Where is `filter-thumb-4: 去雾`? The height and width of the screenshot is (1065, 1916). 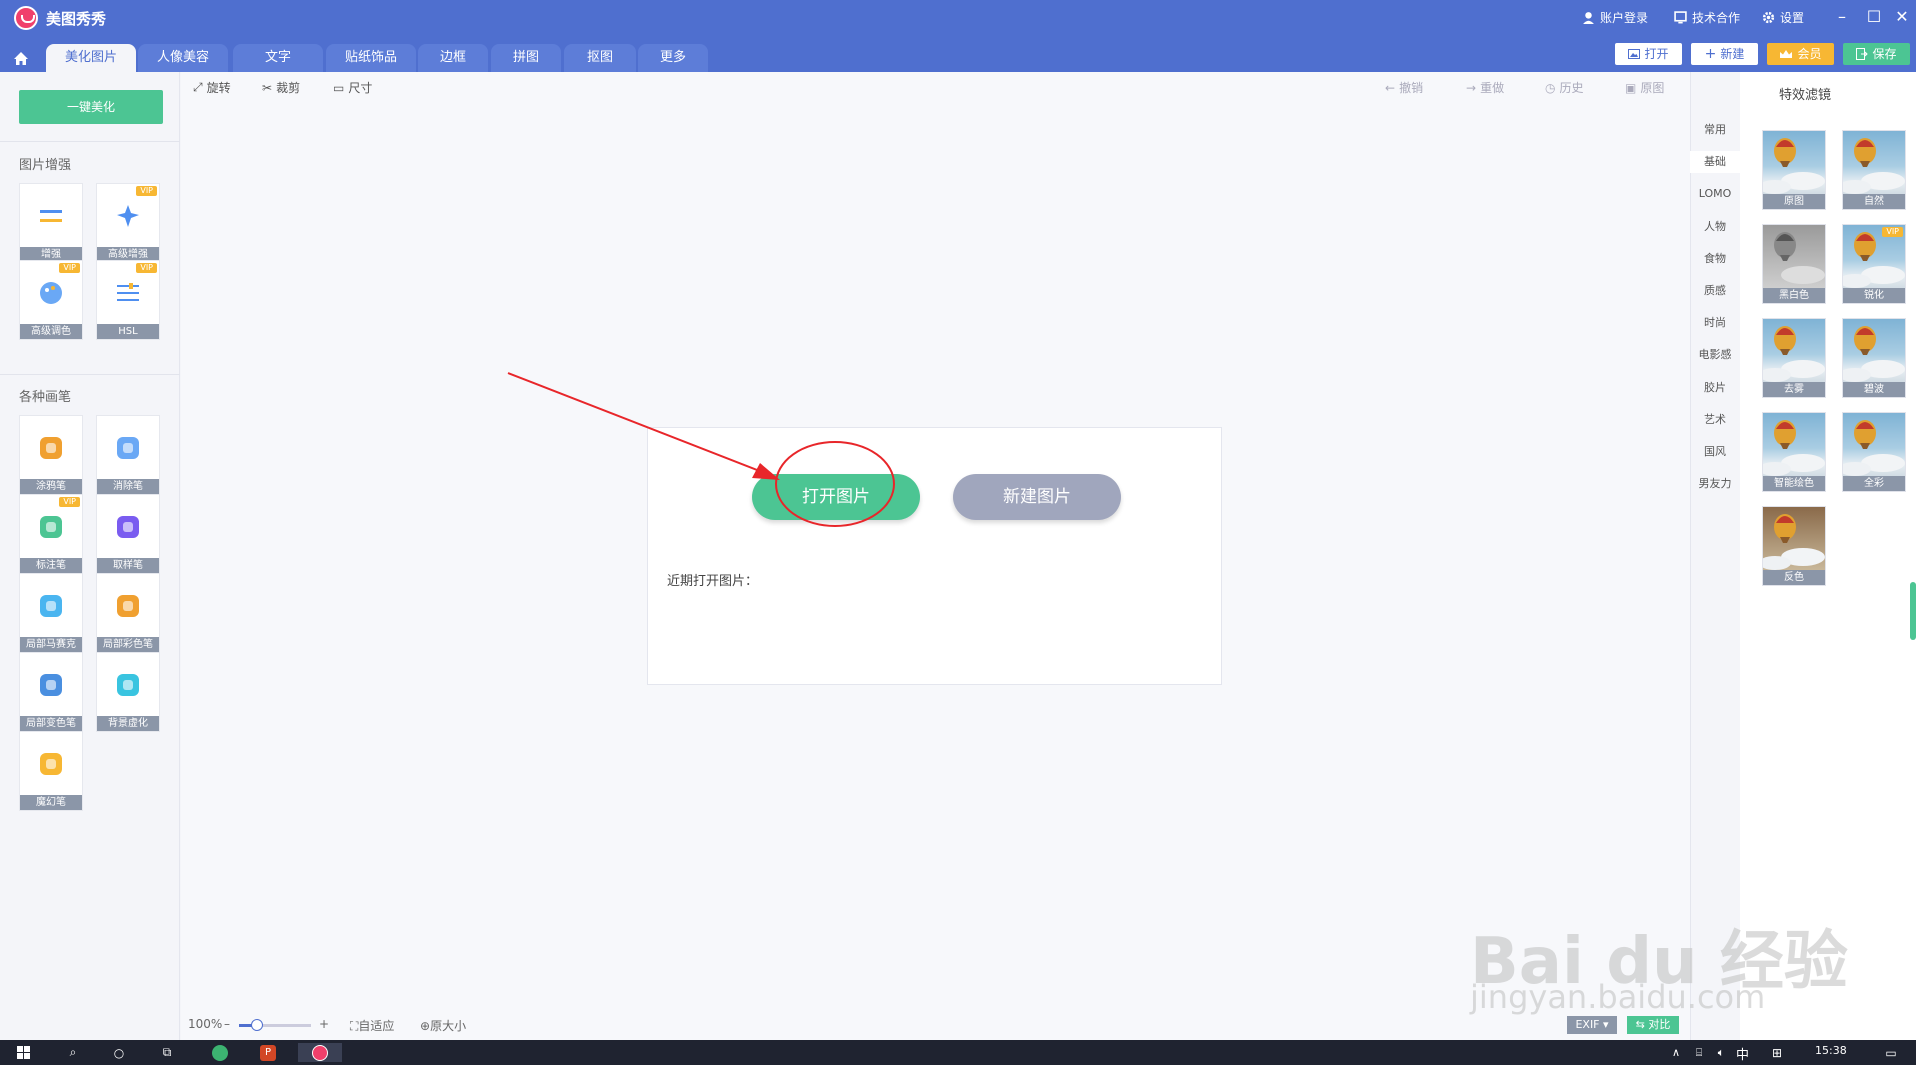 filter-thumb-4: 去雾 is located at coordinates (1794, 358).